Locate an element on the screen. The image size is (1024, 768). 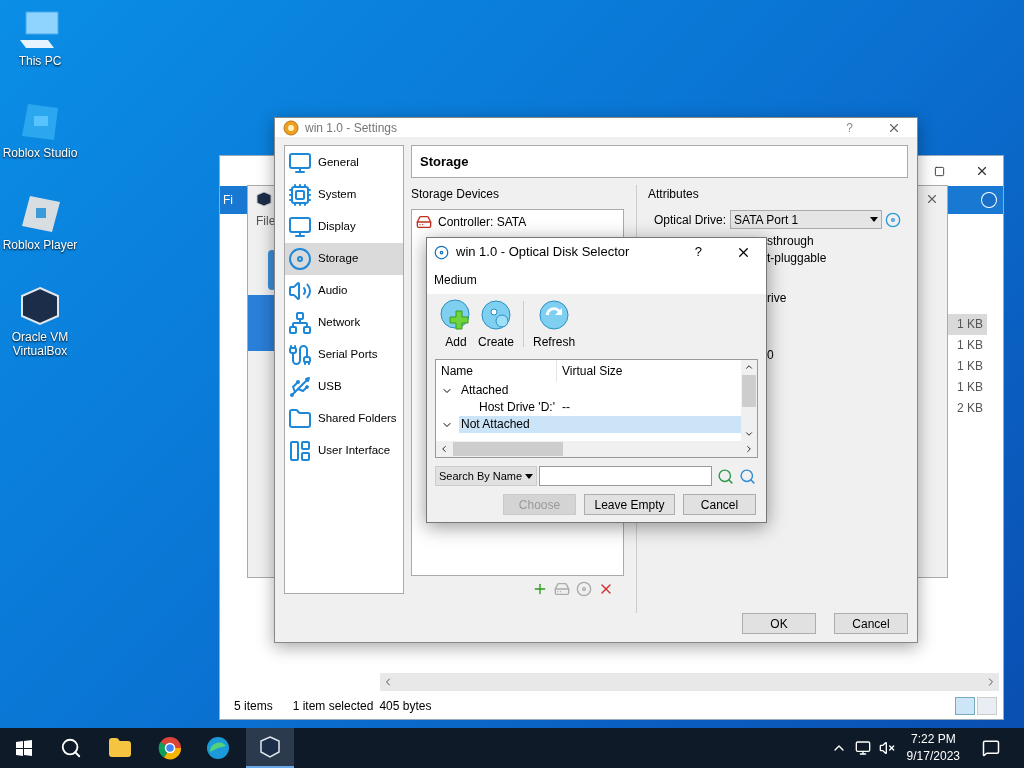
status-text: 5 items is located at coordinates (253, 706).